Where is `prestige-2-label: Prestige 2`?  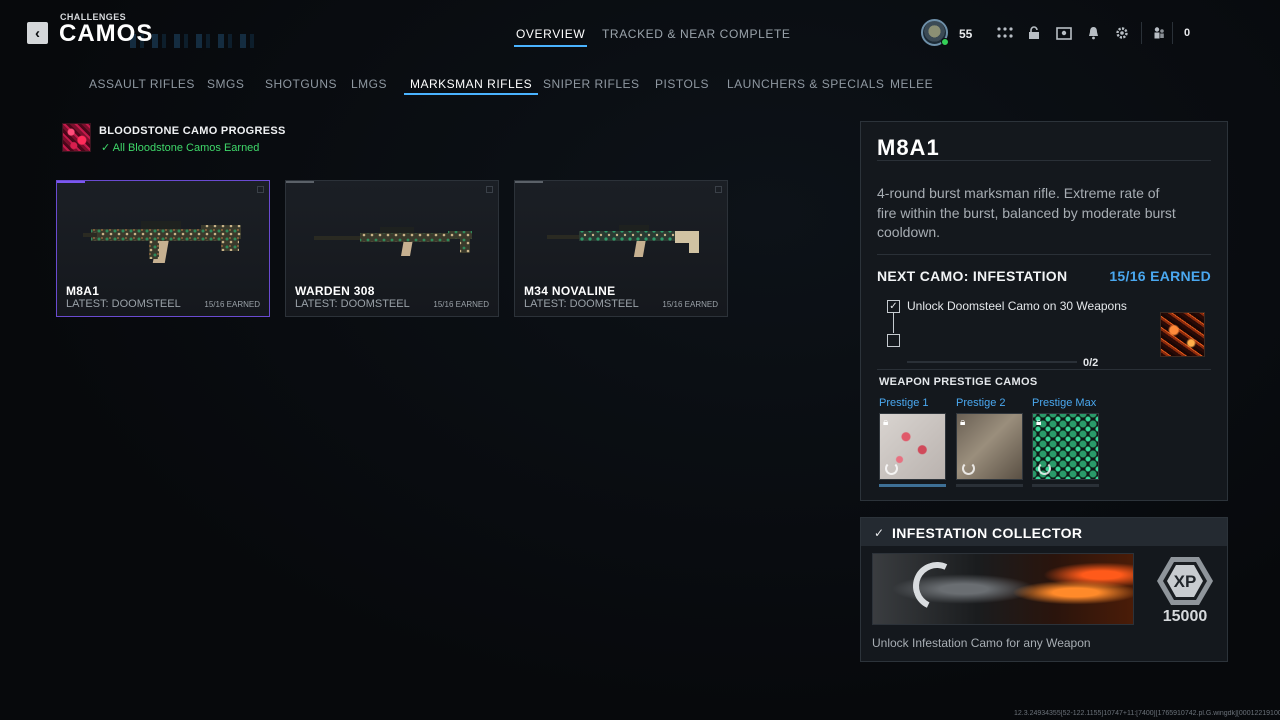 prestige-2-label: Prestige 2 is located at coordinates (981, 403).